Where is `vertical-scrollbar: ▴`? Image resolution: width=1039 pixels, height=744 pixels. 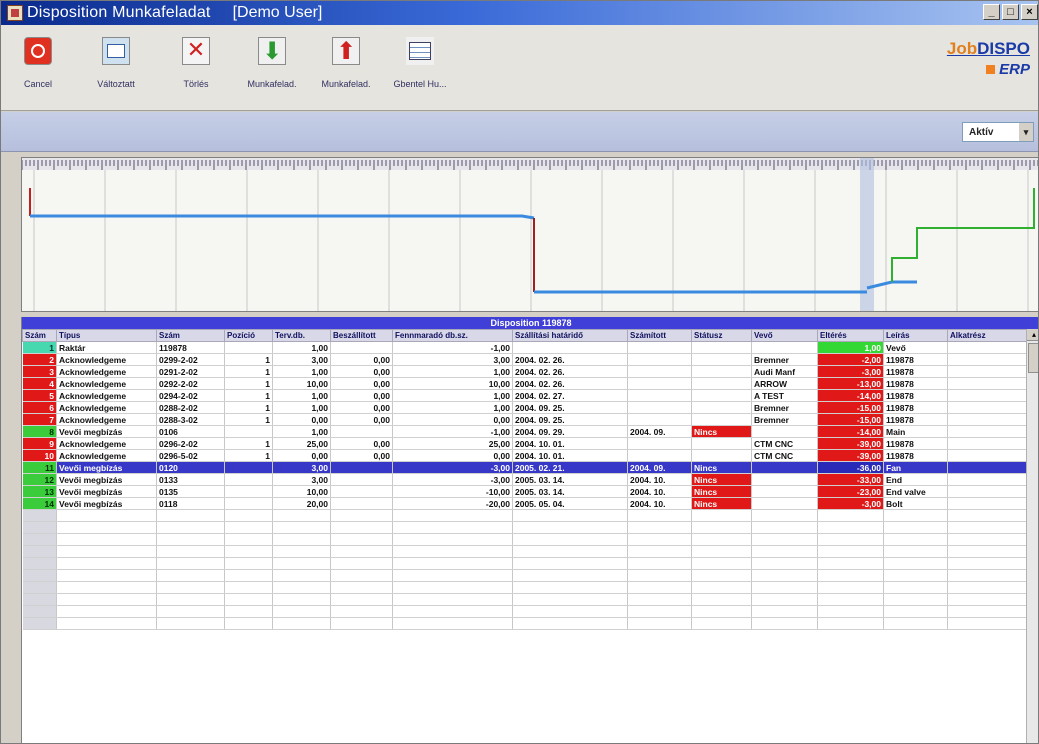 vertical-scrollbar: ▴ is located at coordinates (1032, 536).